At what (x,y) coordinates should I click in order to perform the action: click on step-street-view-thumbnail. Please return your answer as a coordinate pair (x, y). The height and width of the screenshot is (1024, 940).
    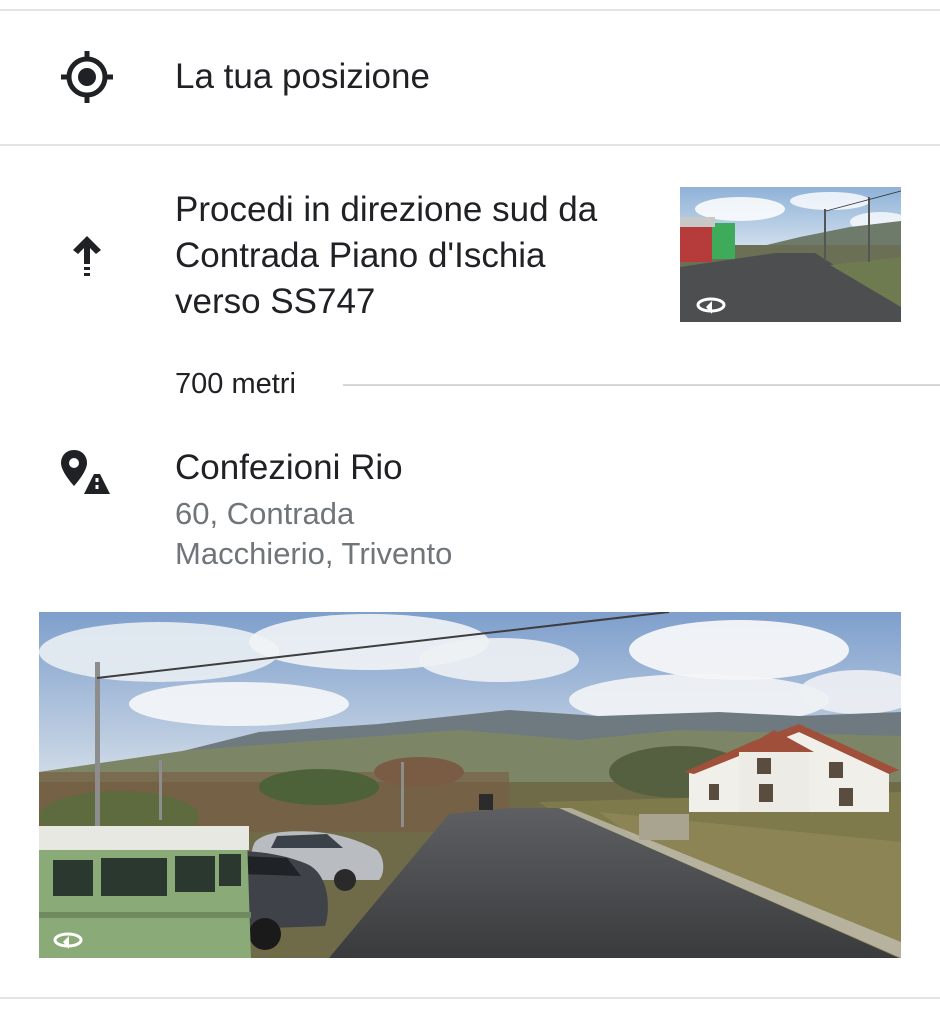
    Looking at the image, I should click on (790, 254).